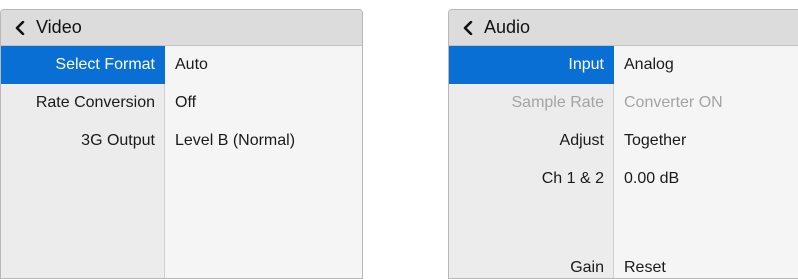  I want to click on video-back-button: Video, so click(181, 28).